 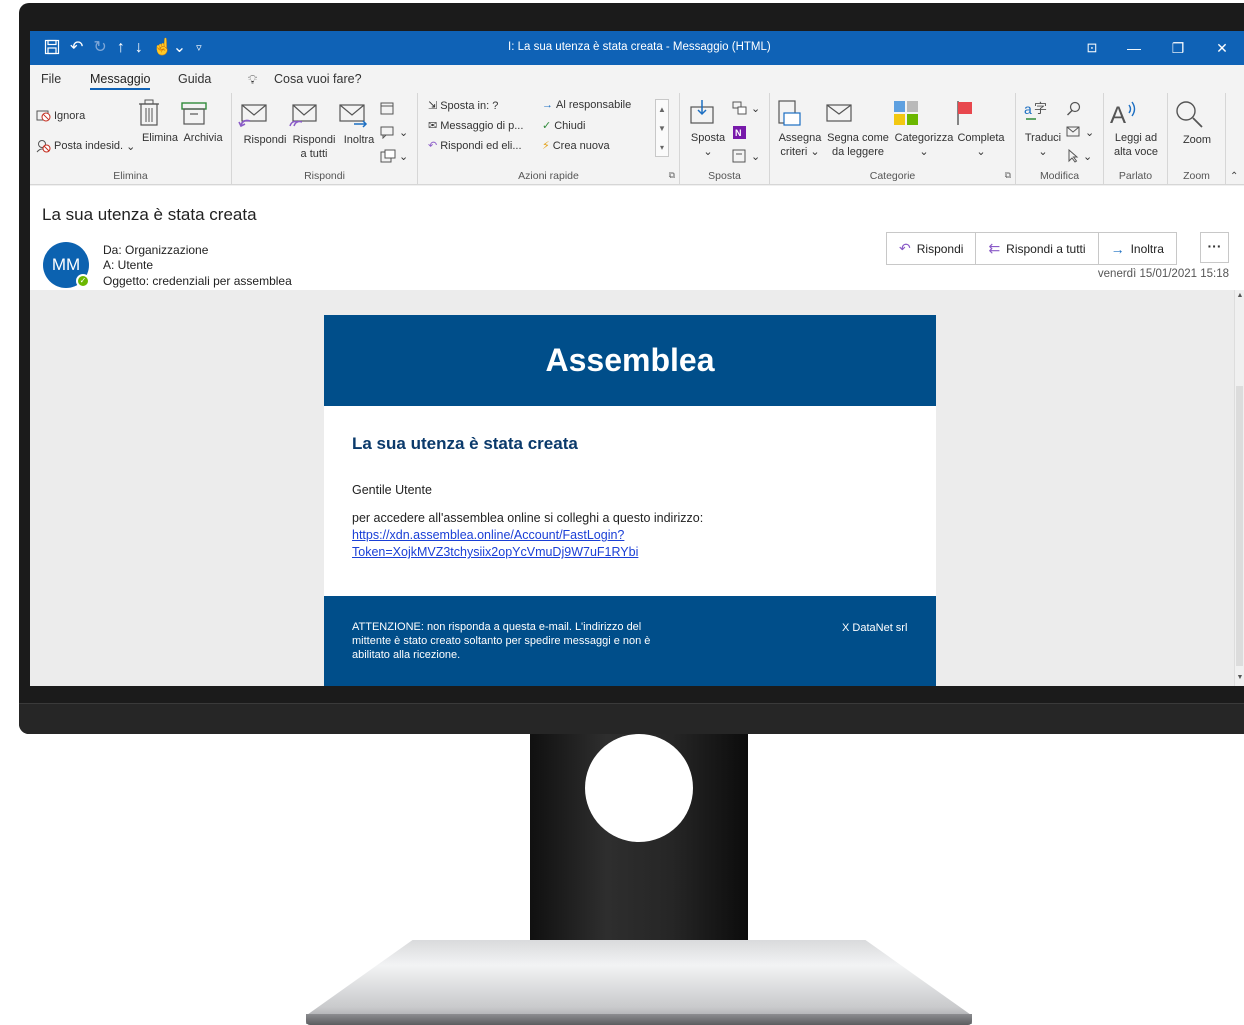 What do you see at coordinates (203, 122) in the screenshot?
I see `archive-button: Archivia` at bounding box center [203, 122].